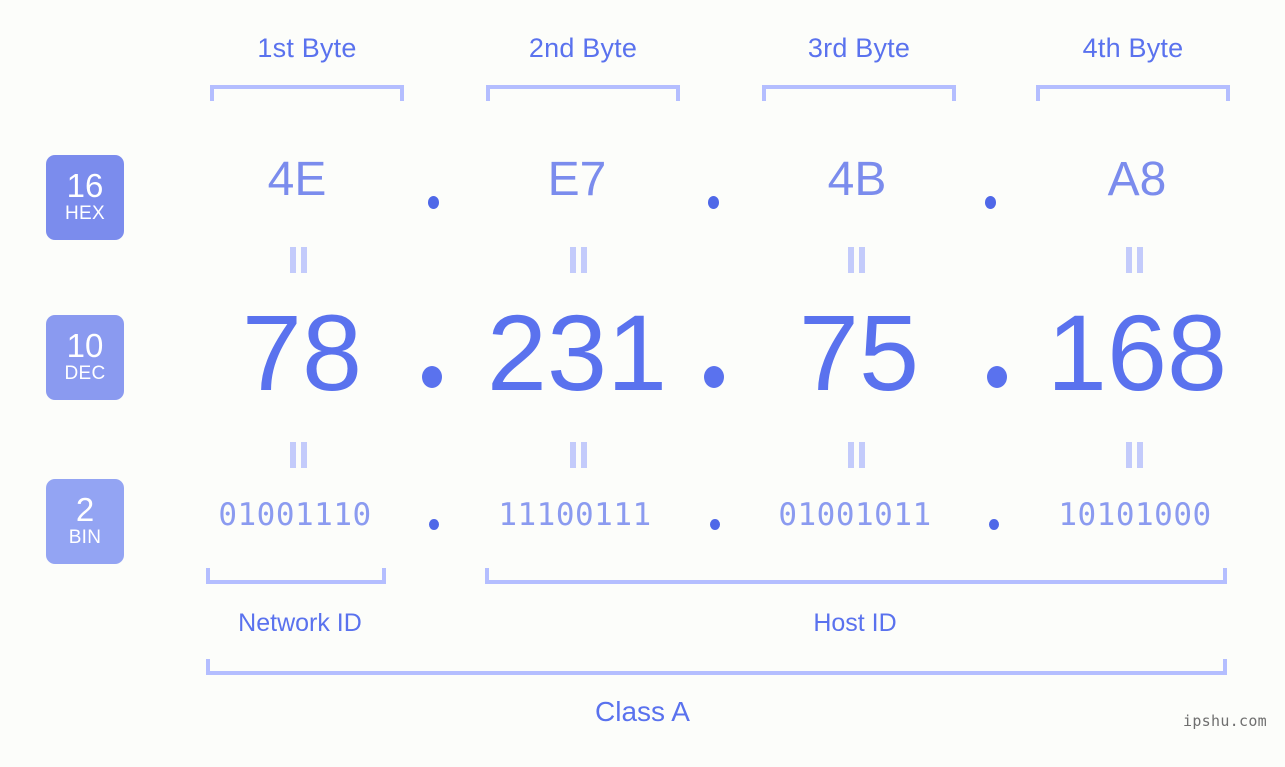 The height and width of the screenshot is (767, 1285). What do you see at coordinates (856, 576) in the screenshot?
I see `host-id-bracket` at bounding box center [856, 576].